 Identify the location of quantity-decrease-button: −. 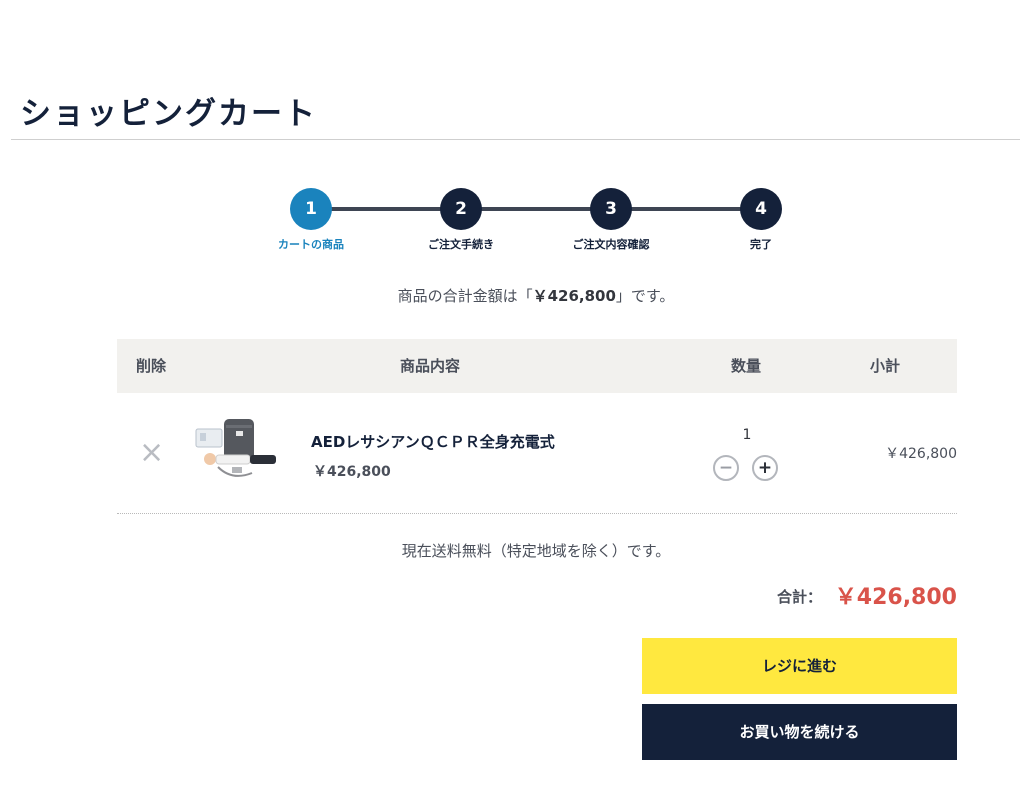
(726, 468).